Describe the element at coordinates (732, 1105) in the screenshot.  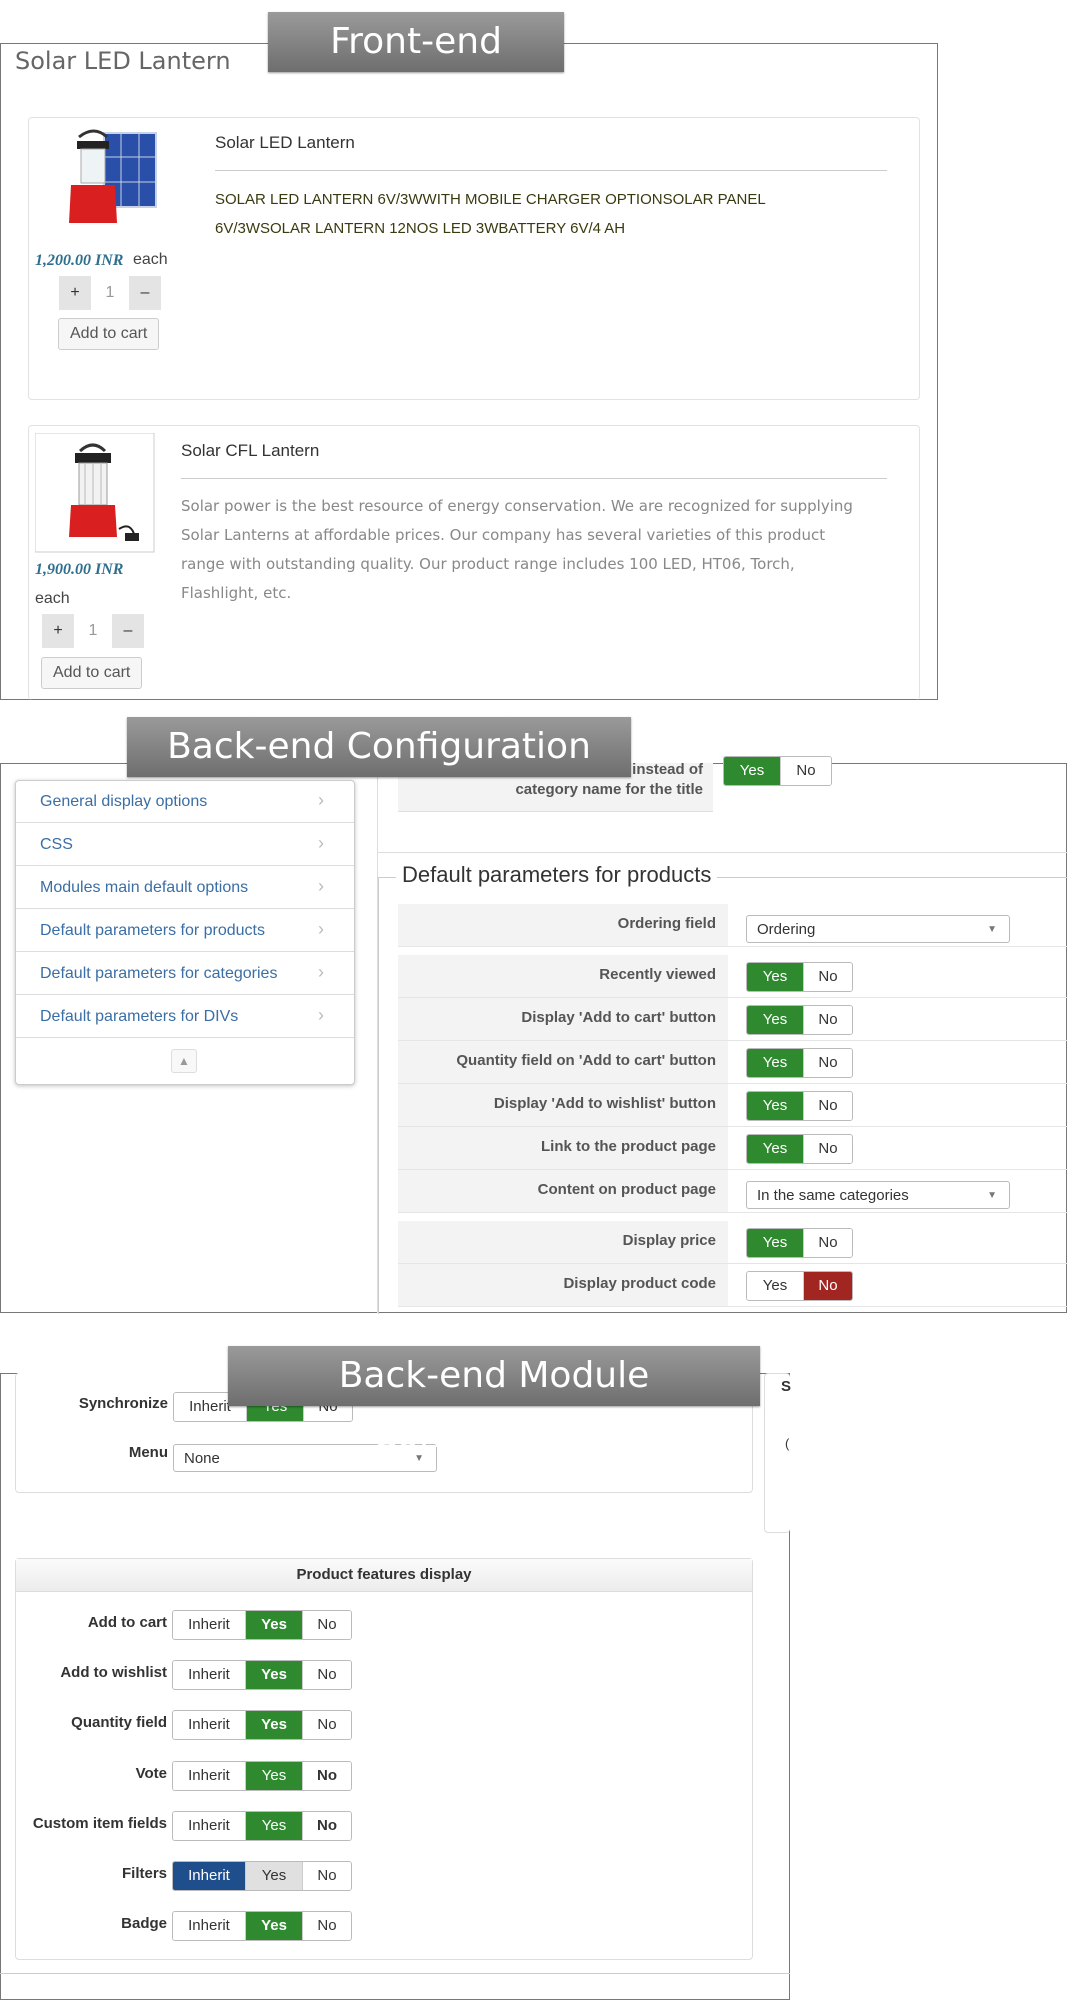
I see `setting-row-wishlist: Display 'Add to wishlist' button Yes No` at that location.